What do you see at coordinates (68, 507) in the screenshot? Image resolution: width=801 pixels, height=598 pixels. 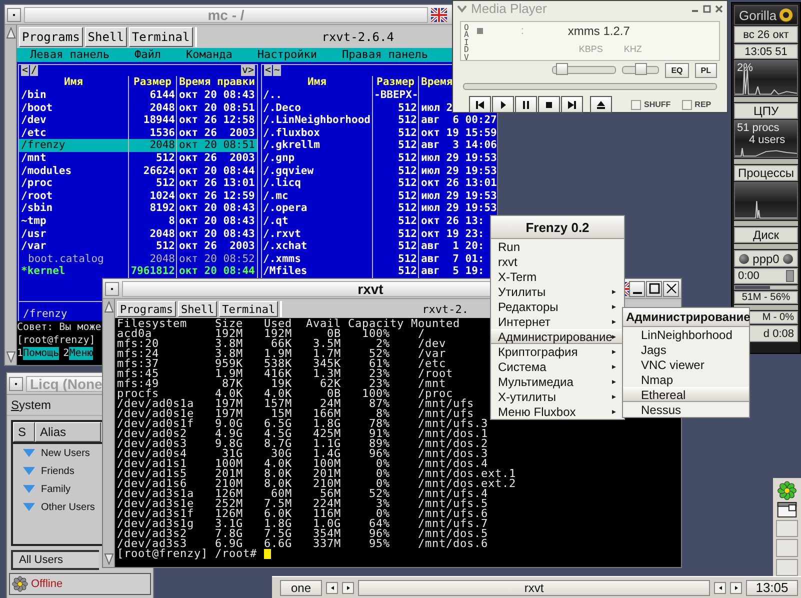 I see `group-name: Other Users` at bounding box center [68, 507].